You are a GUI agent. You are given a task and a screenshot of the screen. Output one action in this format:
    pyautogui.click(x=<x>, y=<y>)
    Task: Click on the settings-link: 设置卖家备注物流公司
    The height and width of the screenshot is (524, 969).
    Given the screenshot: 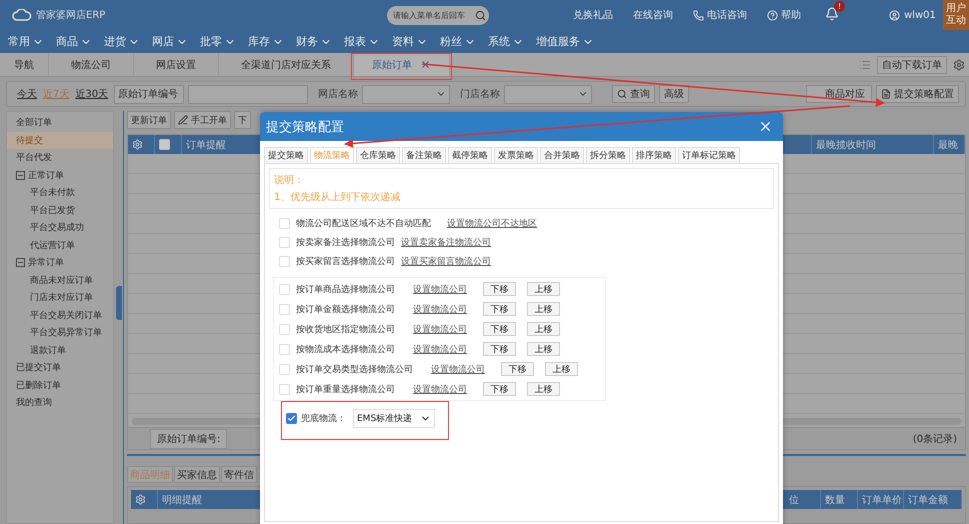 What is the action you would take?
    pyautogui.click(x=446, y=242)
    